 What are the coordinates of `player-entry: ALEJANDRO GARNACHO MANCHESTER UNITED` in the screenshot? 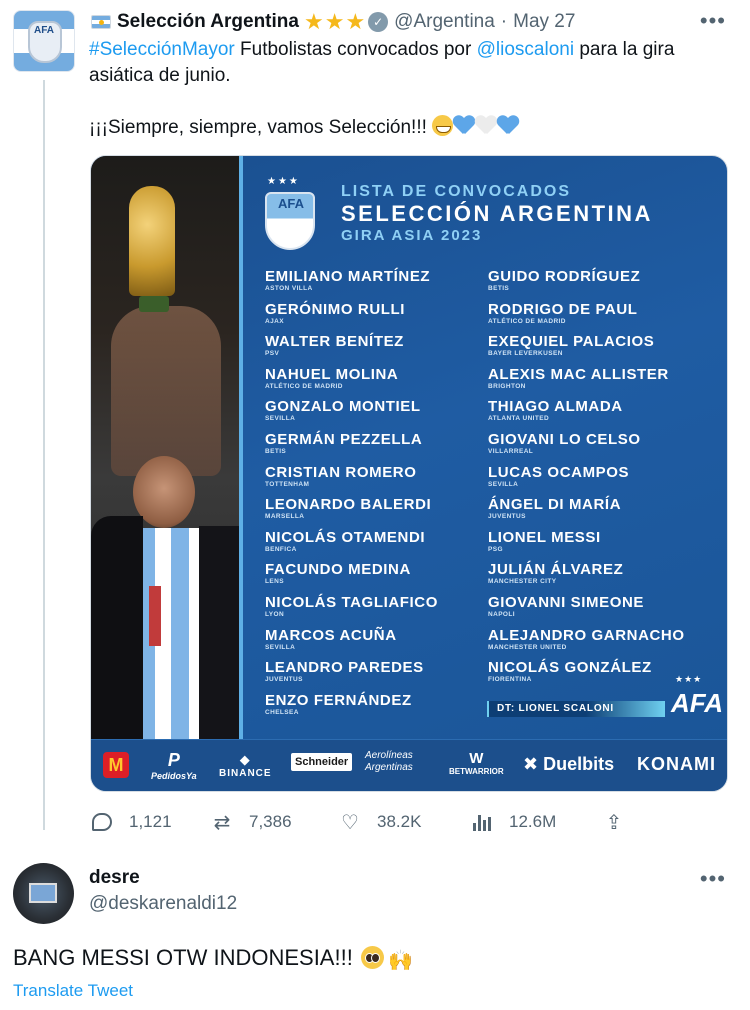 It's located at (586, 643).